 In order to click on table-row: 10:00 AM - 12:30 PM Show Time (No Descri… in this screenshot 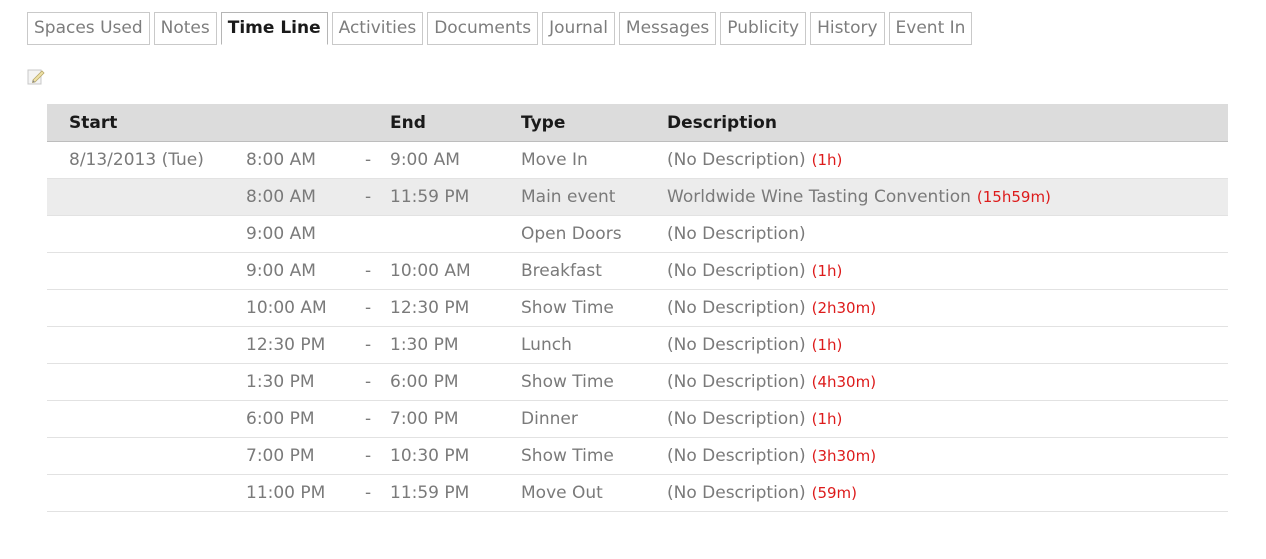, I will do `click(637, 308)`.